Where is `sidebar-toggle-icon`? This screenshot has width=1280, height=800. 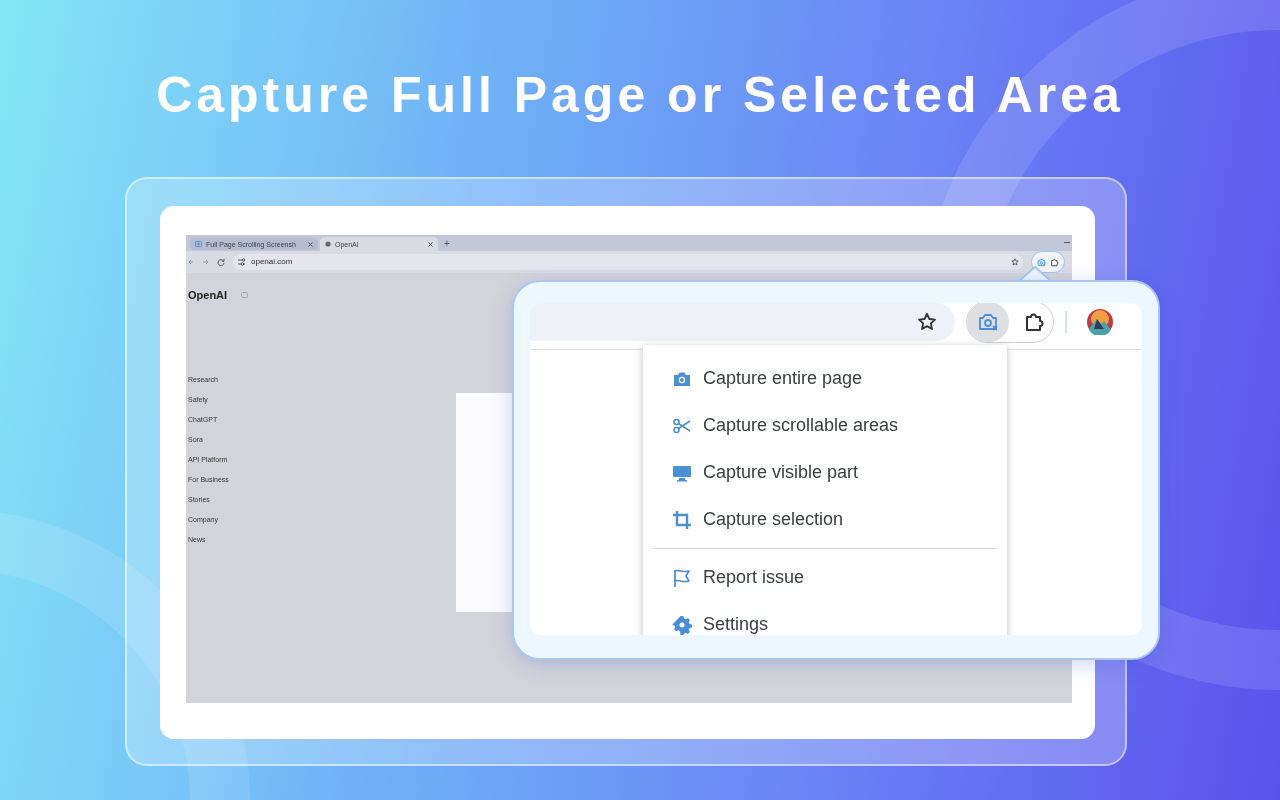
sidebar-toggle-icon is located at coordinates (245, 295).